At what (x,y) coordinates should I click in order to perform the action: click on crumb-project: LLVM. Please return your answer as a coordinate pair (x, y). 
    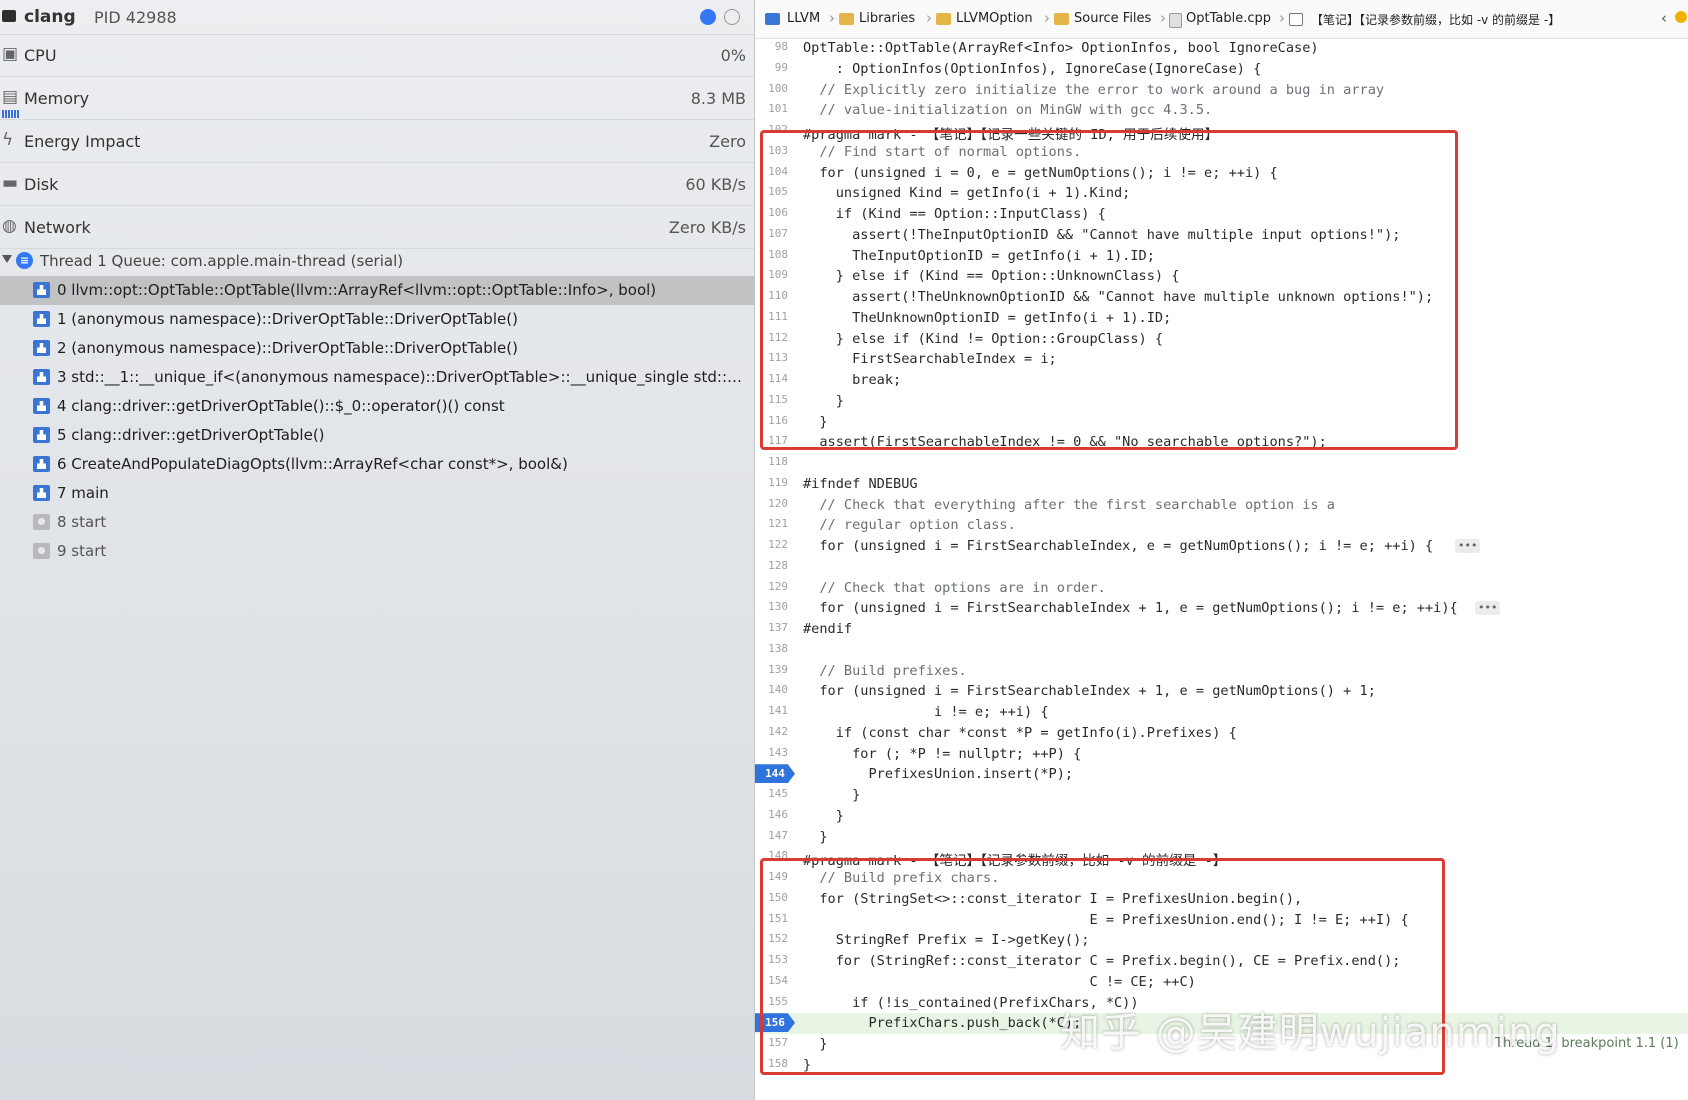
    Looking at the image, I should click on (803, 18).